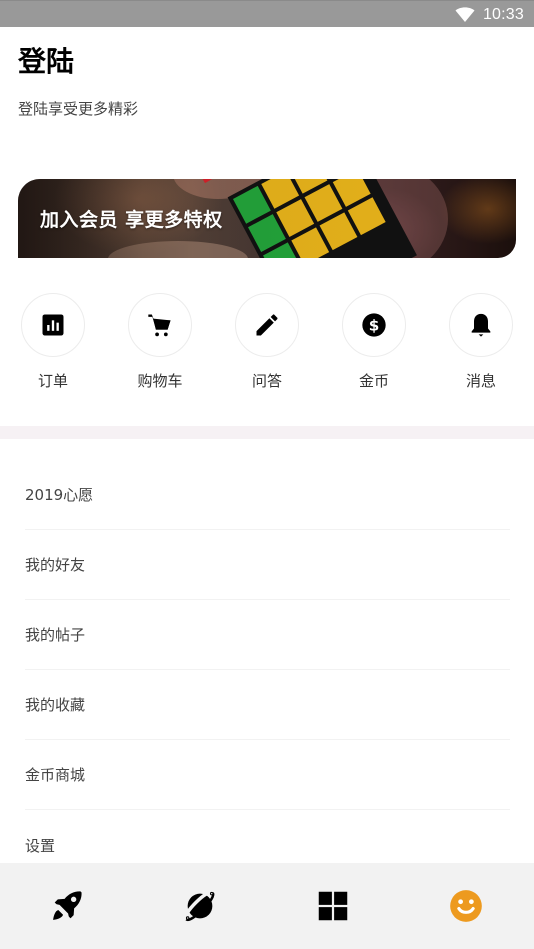 This screenshot has width=534, height=949. Describe the element at coordinates (267, 495) in the screenshot. I see `menu-item-wishes: 2019心愿` at that location.